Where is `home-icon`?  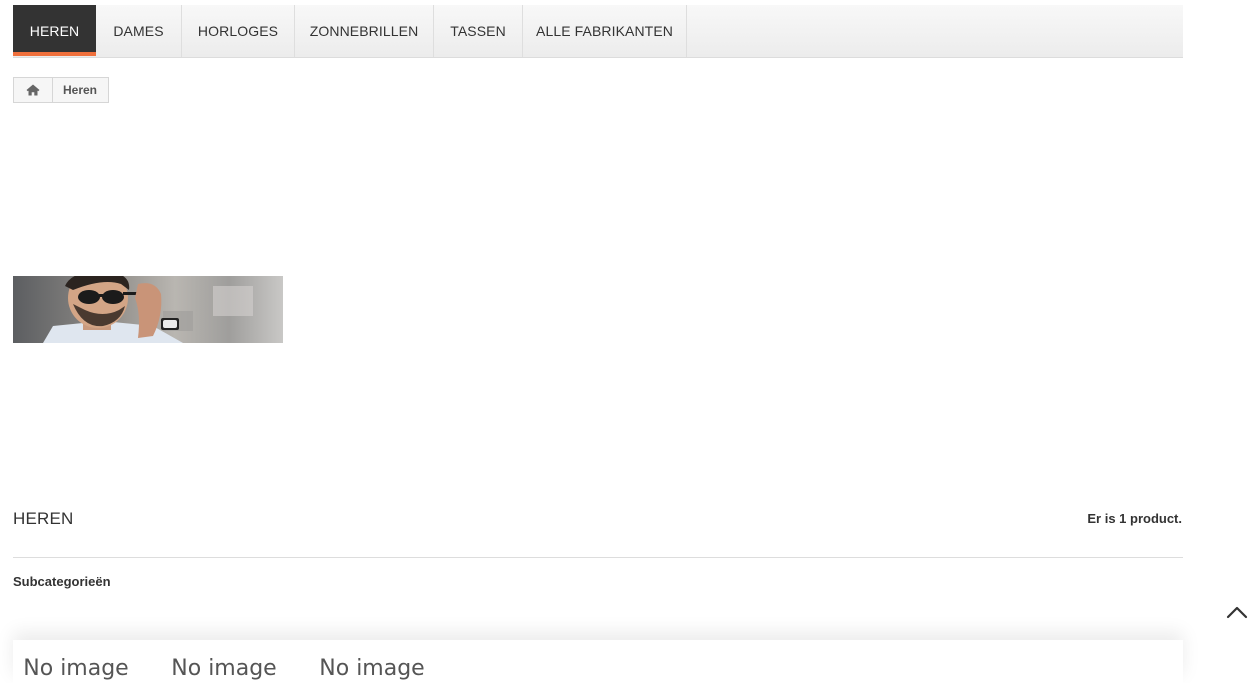 home-icon is located at coordinates (33, 90).